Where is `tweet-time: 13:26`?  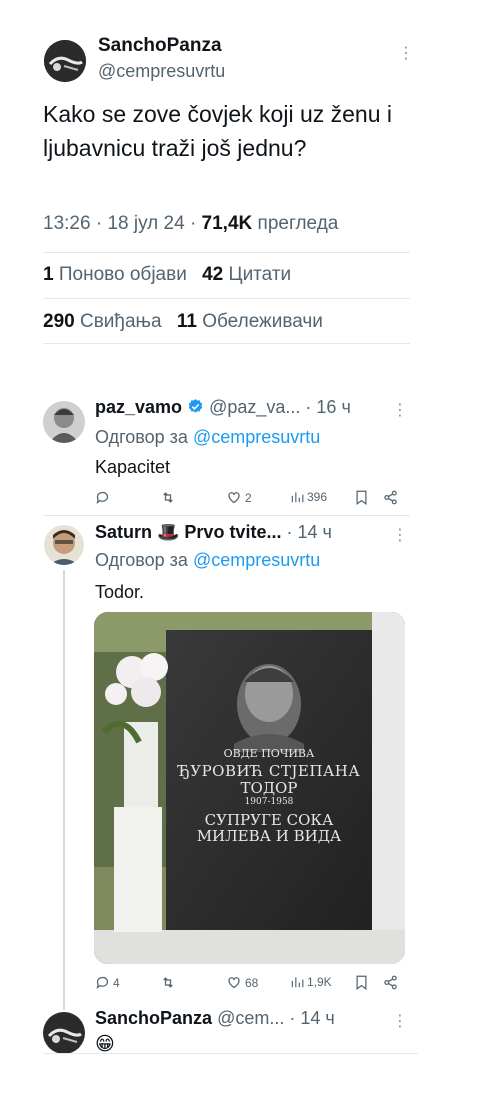 tweet-time: 13:26 is located at coordinates (67, 223).